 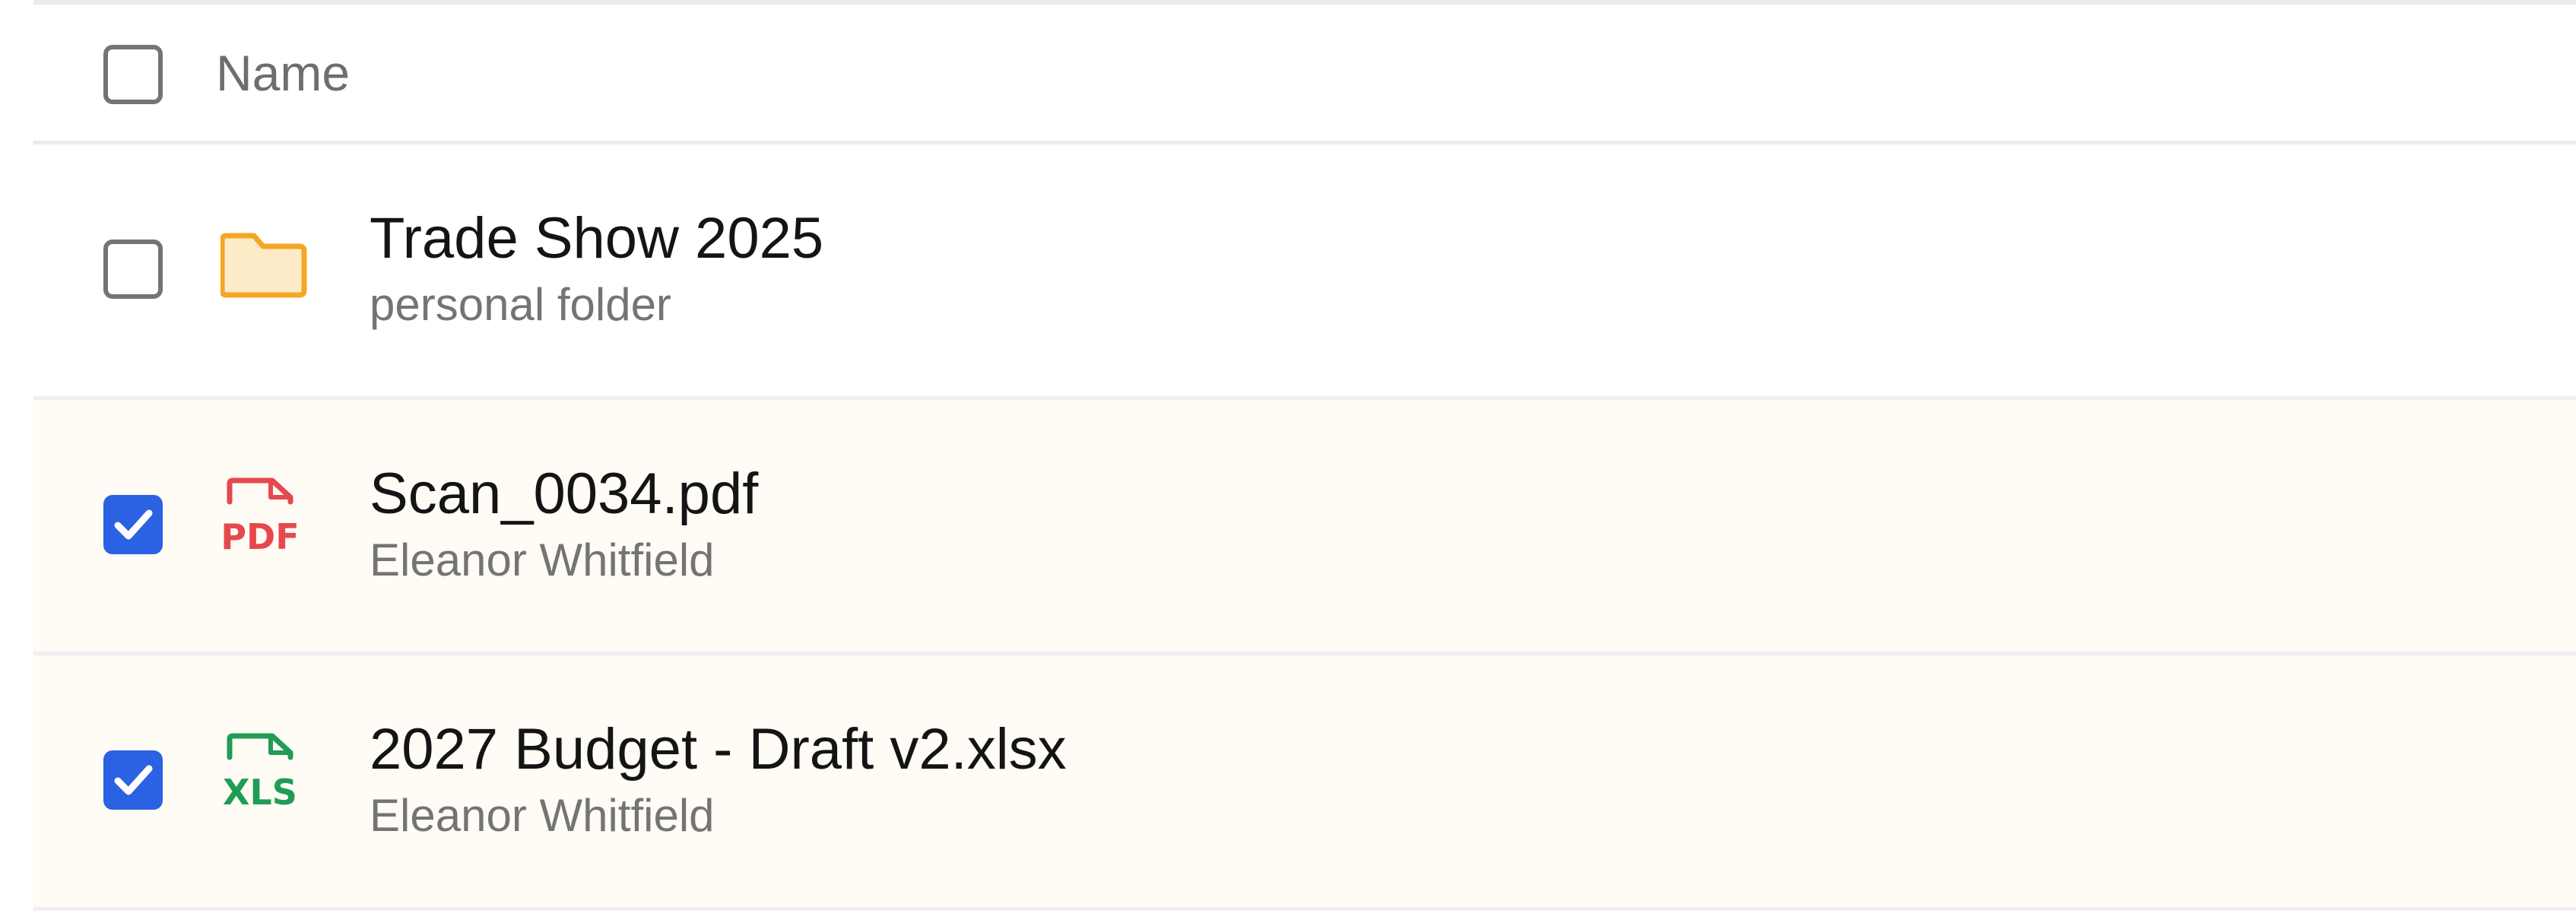 What do you see at coordinates (133, 74) in the screenshot?
I see `select-all-checkbox` at bounding box center [133, 74].